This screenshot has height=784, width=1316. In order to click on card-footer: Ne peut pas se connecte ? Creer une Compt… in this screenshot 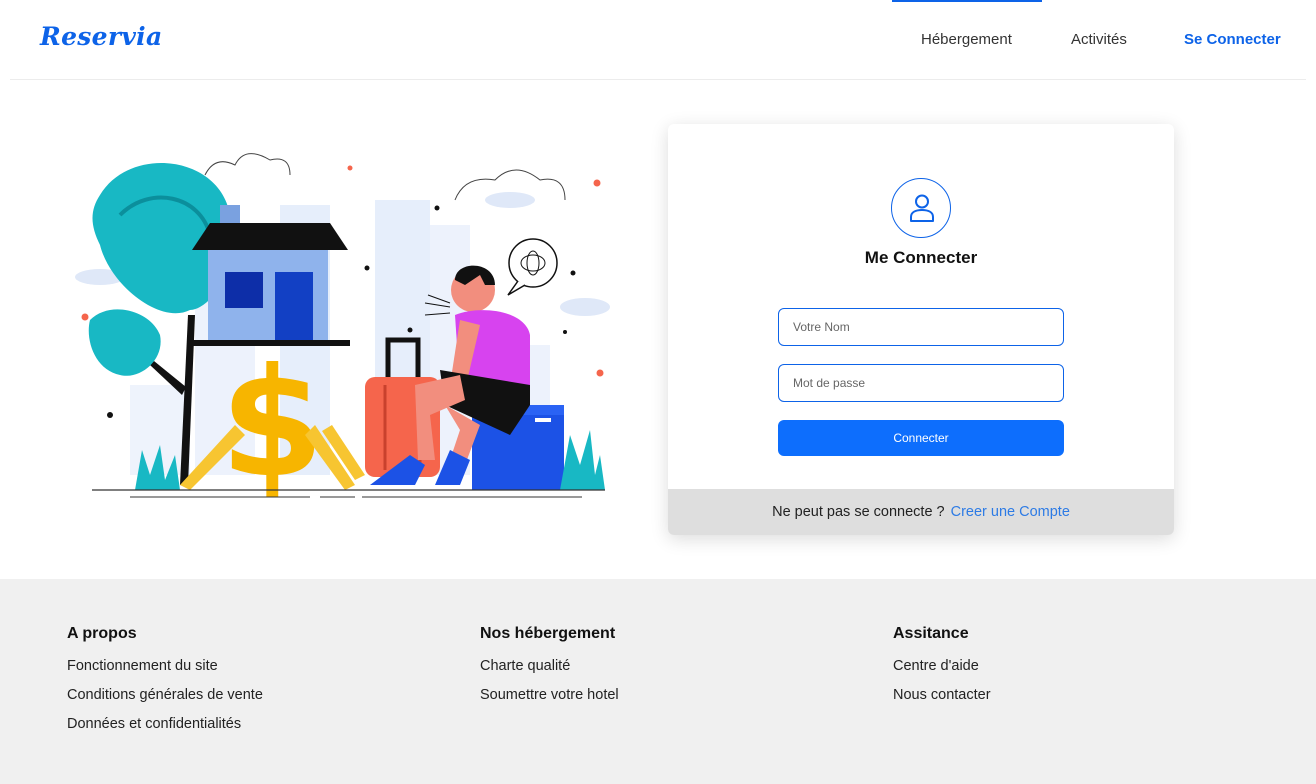, I will do `click(921, 512)`.